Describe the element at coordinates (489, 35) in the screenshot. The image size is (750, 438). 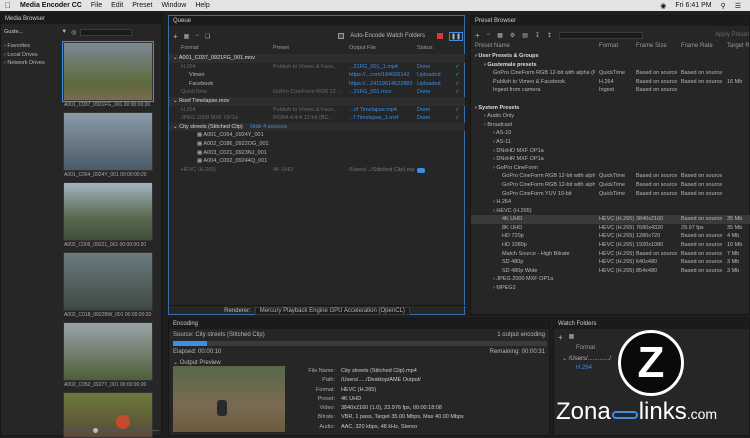
I see `remove-preset-icon: −` at that location.